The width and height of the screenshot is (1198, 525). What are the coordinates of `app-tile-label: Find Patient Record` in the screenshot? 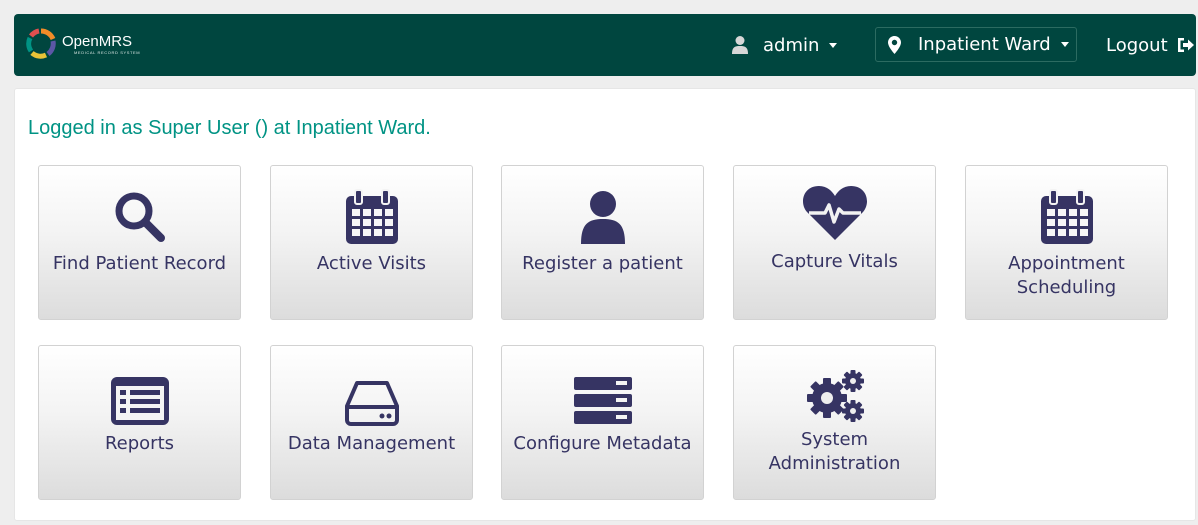 It's located at (139, 263).